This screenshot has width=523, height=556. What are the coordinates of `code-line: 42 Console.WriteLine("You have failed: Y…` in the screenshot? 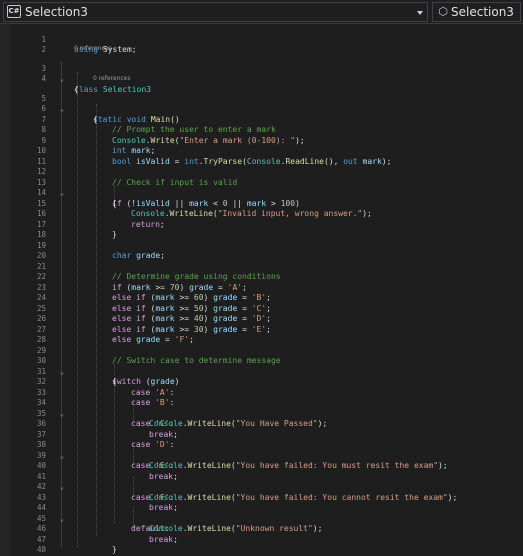 It's located at (247, 492).